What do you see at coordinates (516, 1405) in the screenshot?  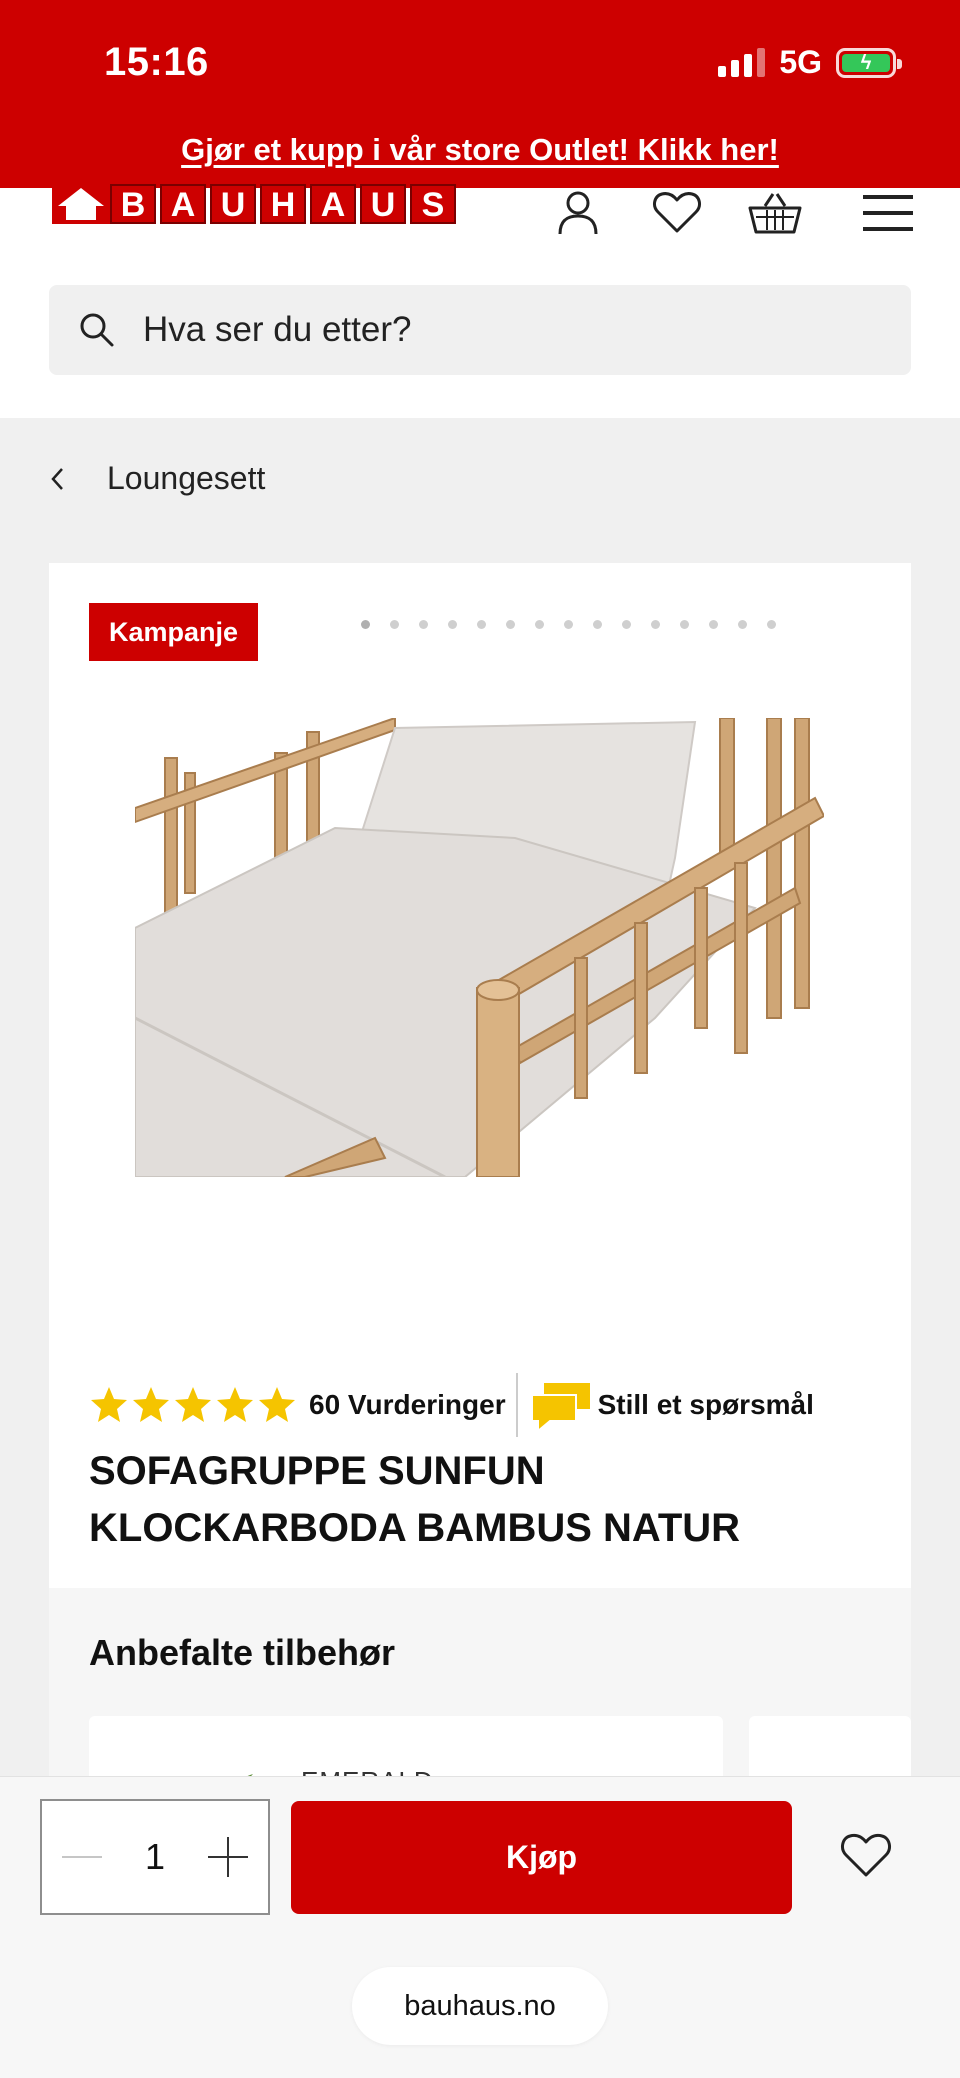 I see `rating-divider` at bounding box center [516, 1405].